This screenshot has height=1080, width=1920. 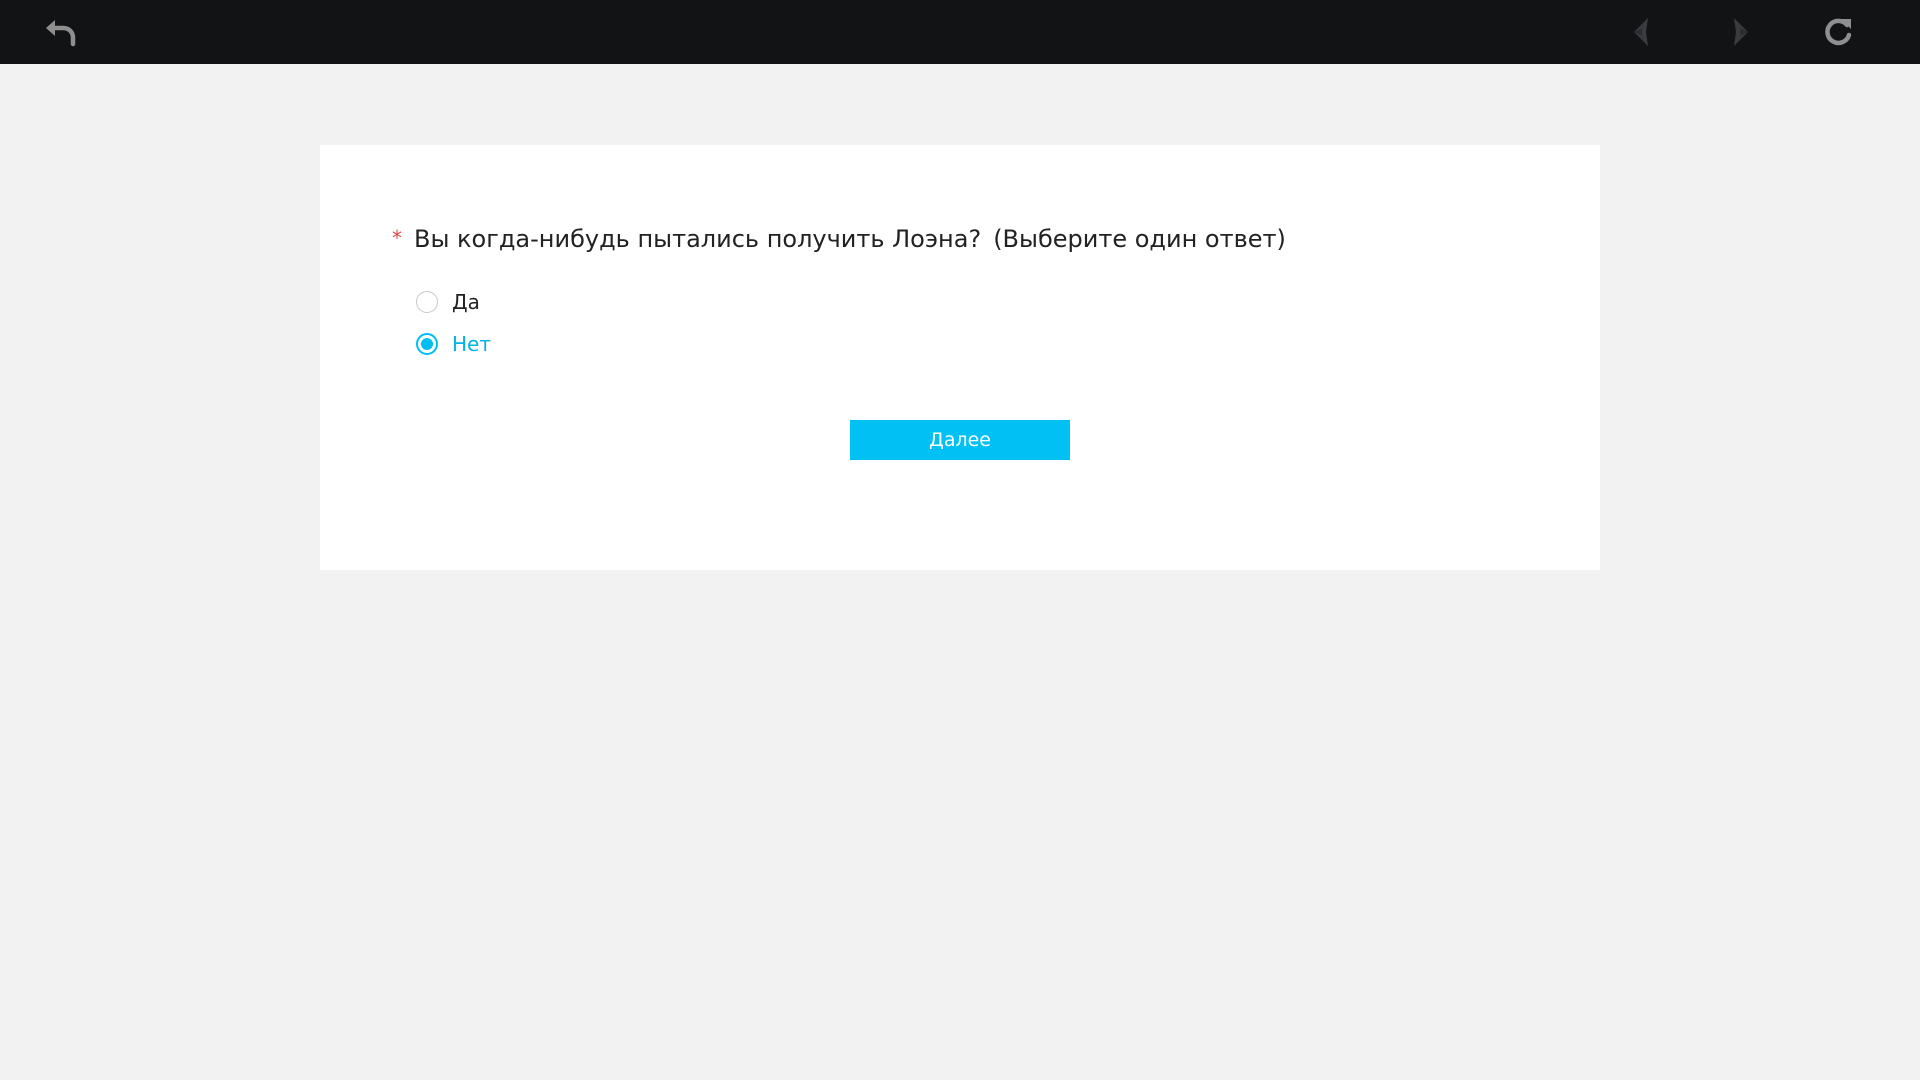 What do you see at coordinates (466, 302) in the screenshot?
I see `option-label: Да` at bounding box center [466, 302].